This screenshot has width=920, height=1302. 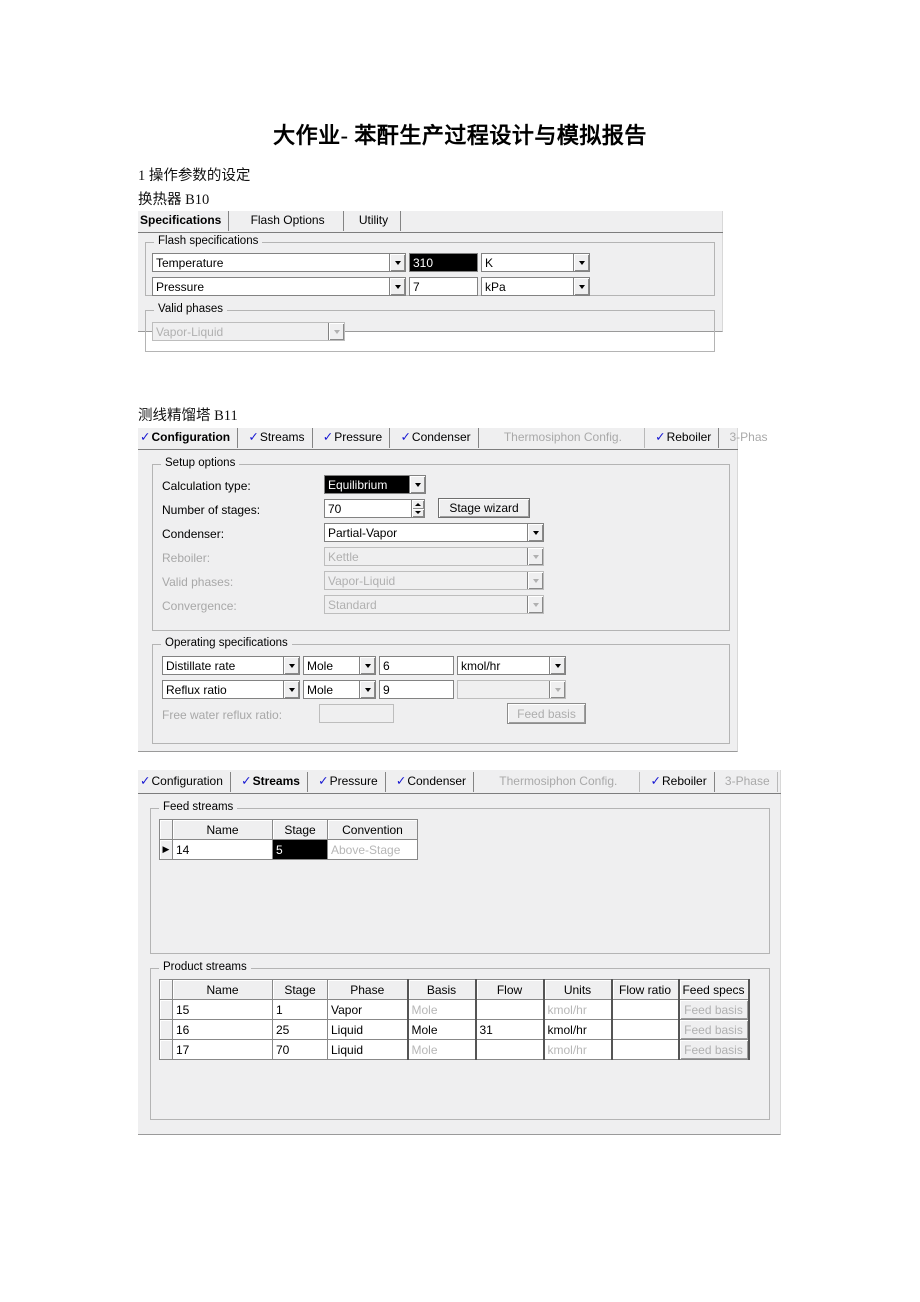 What do you see at coordinates (367, 989) in the screenshot?
I see `col-header-phase: Phase` at bounding box center [367, 989].